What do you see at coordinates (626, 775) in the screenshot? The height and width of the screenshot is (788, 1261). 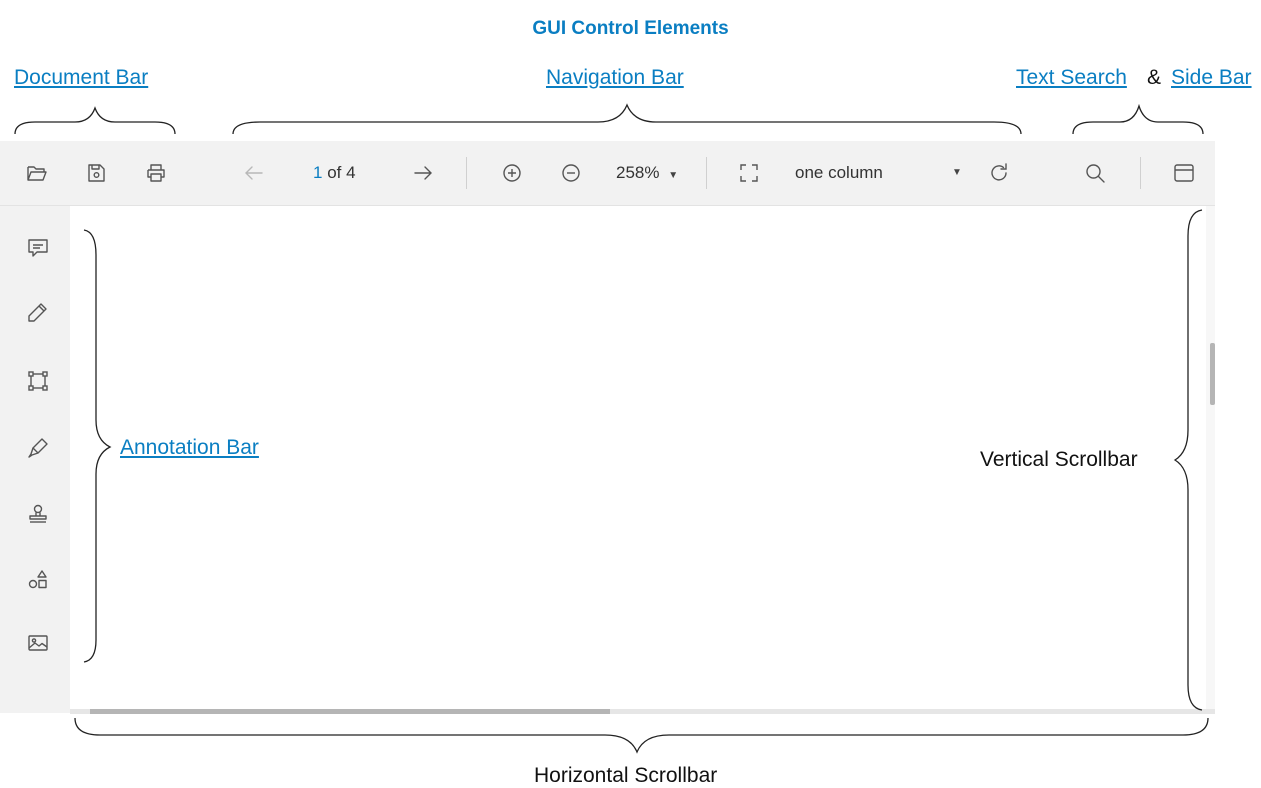 I see `horizontal-scrollbar-label: Horizontal Scrollbar` at bounding box center [626, 775].